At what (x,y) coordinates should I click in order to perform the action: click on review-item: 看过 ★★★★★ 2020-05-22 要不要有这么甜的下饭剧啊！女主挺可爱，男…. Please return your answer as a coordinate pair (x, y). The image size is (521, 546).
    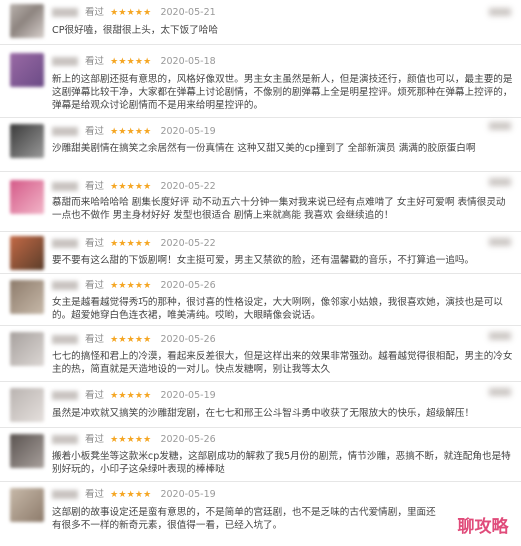
    Looking at the image, I should click on (260, 253).